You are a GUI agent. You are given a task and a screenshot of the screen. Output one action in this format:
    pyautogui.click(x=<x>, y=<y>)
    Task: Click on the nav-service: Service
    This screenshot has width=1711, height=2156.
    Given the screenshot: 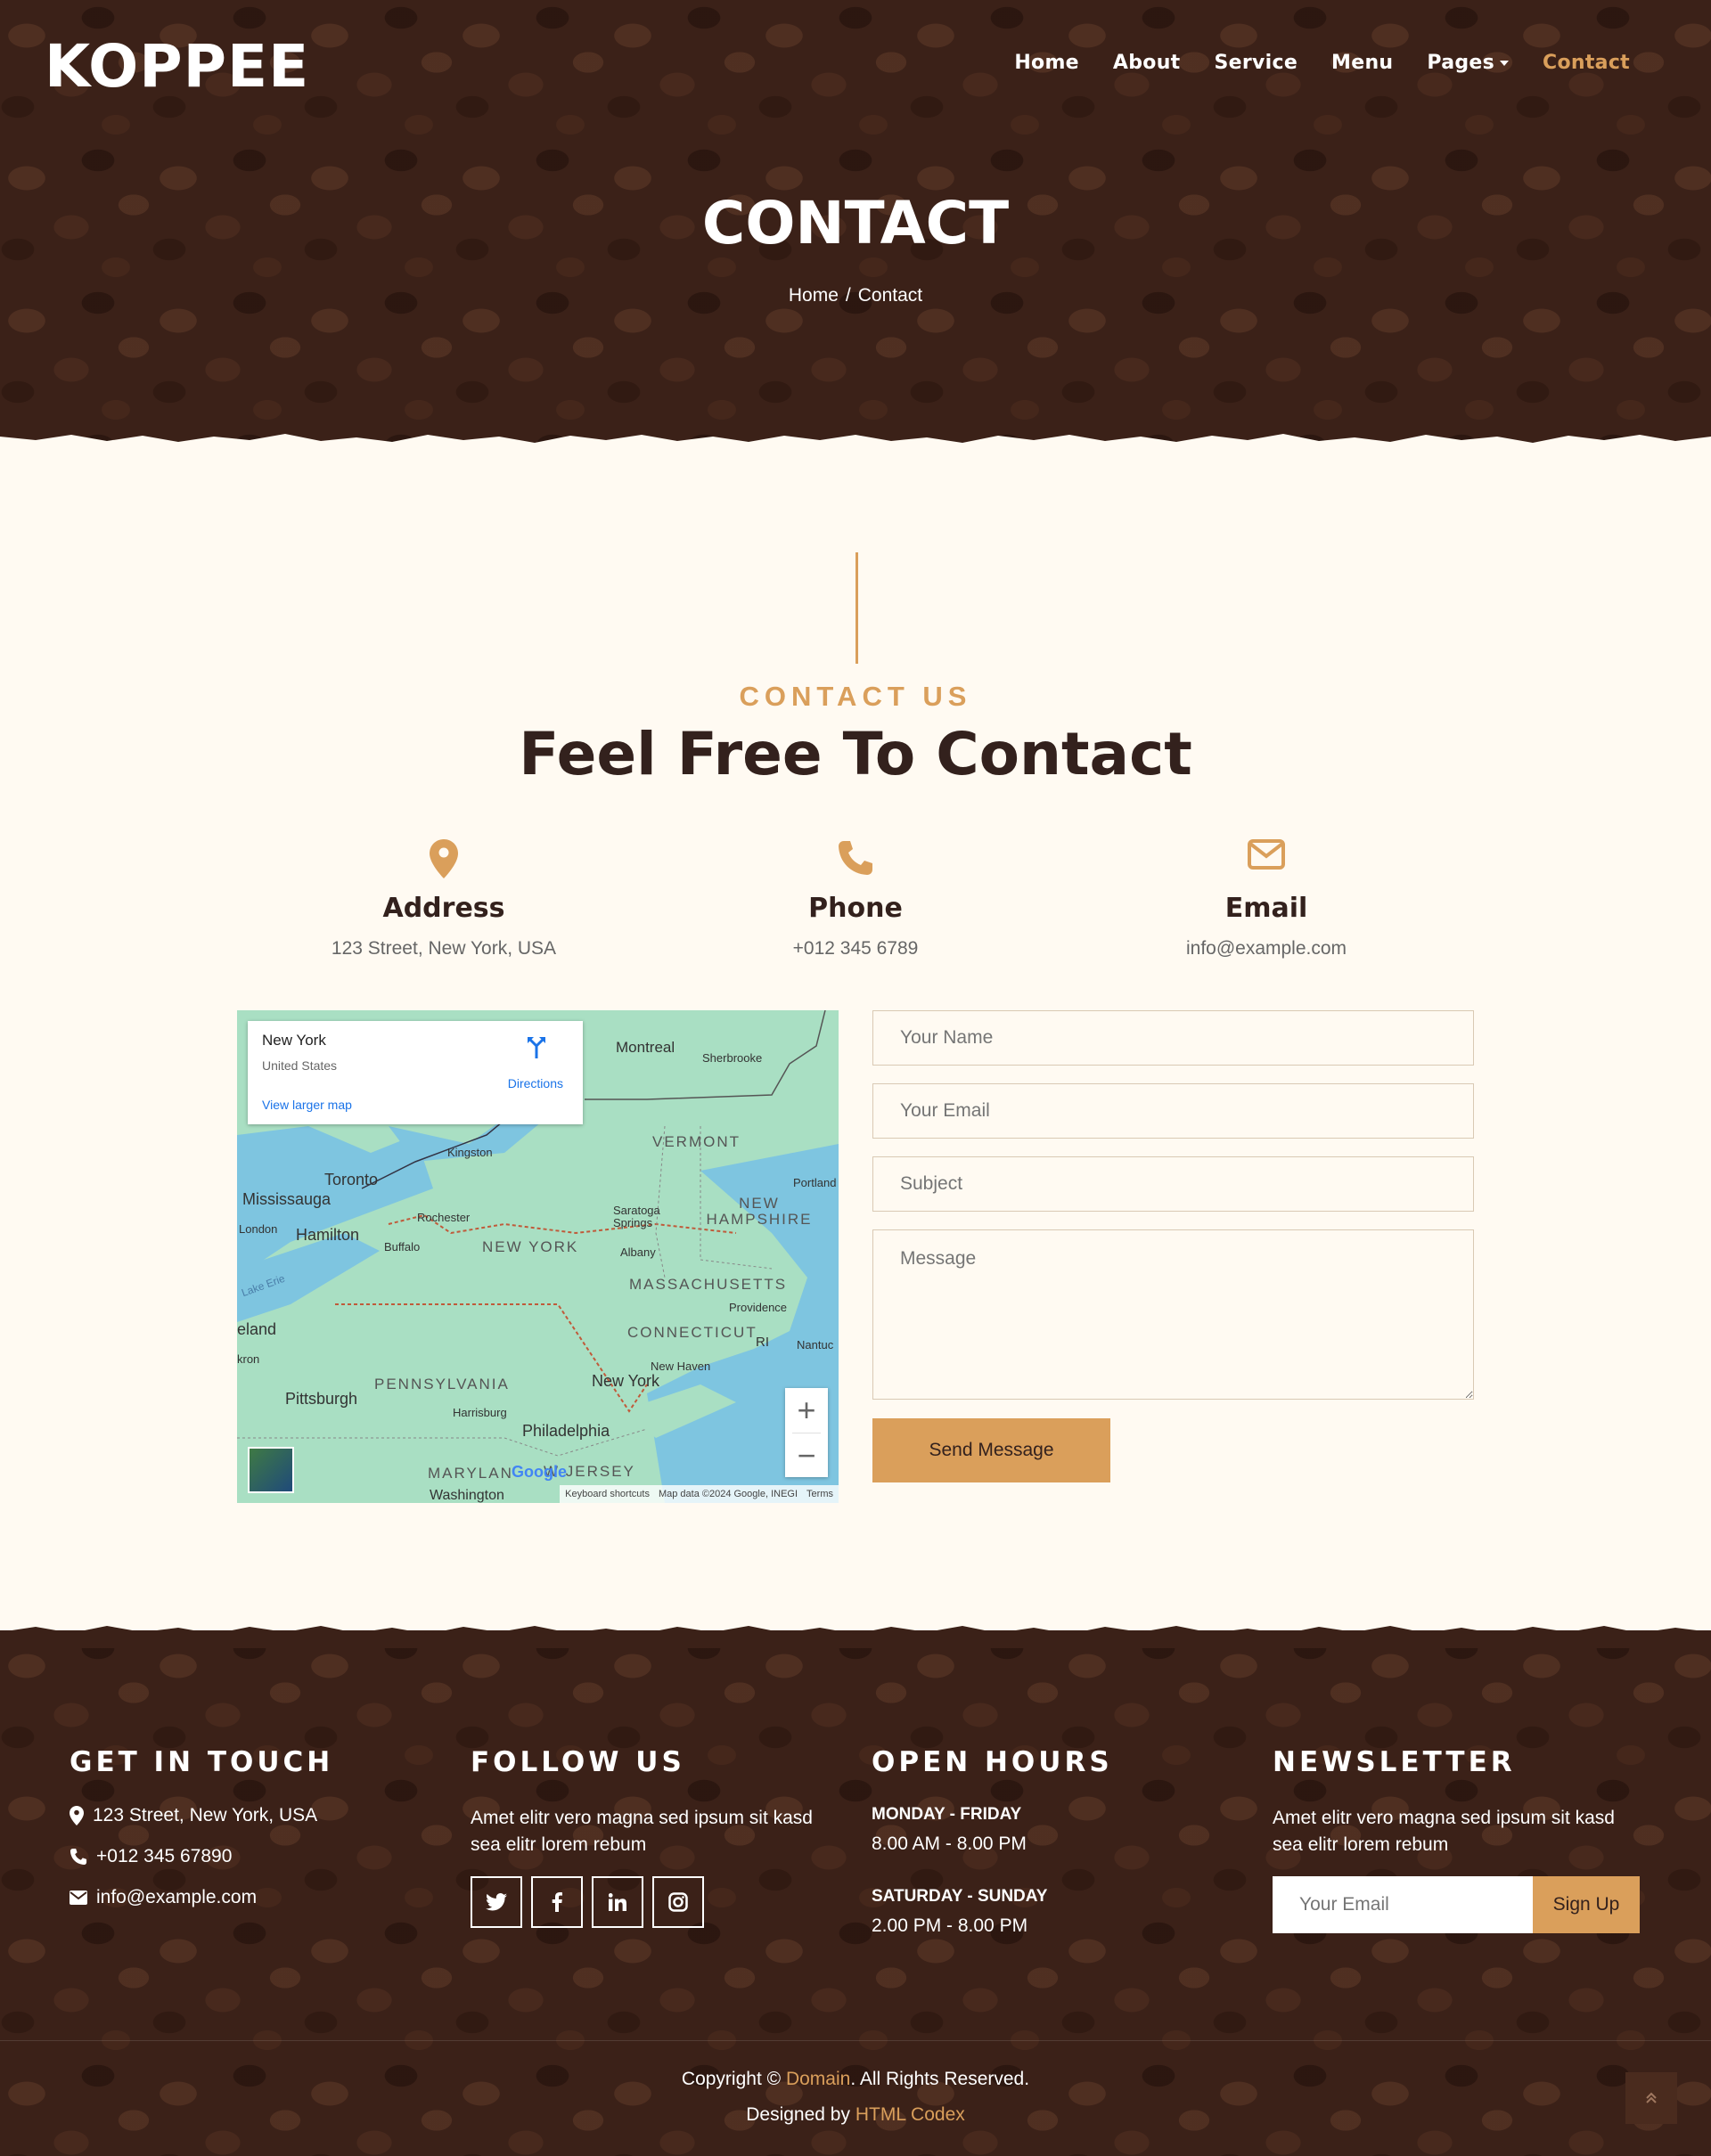 What is the action you would take?
    pyautogui.click(x=1256, y=63)
    